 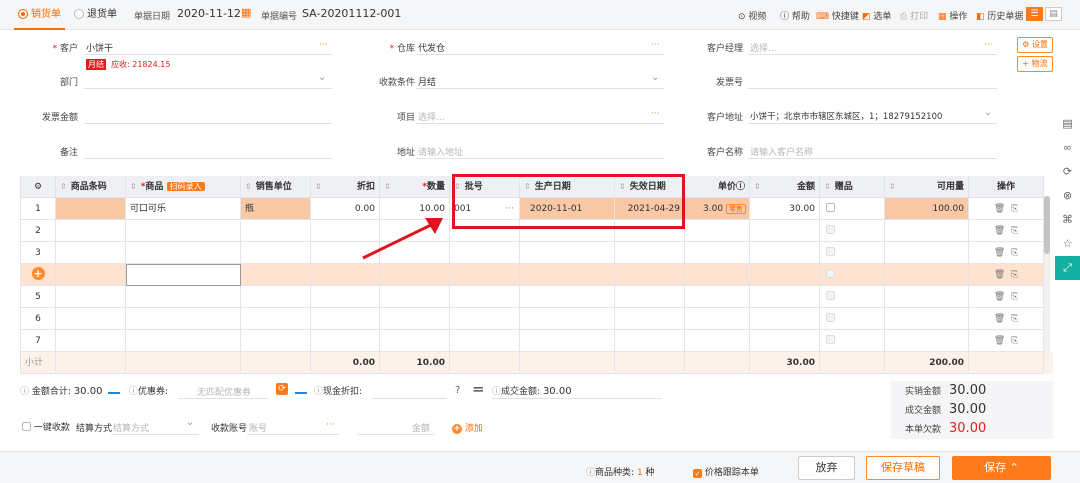 What do you see at coordinates (322, 77) in the screenshot?
I see `dept-dropdown-icon: ⌄` at bounding box center [322, 77].